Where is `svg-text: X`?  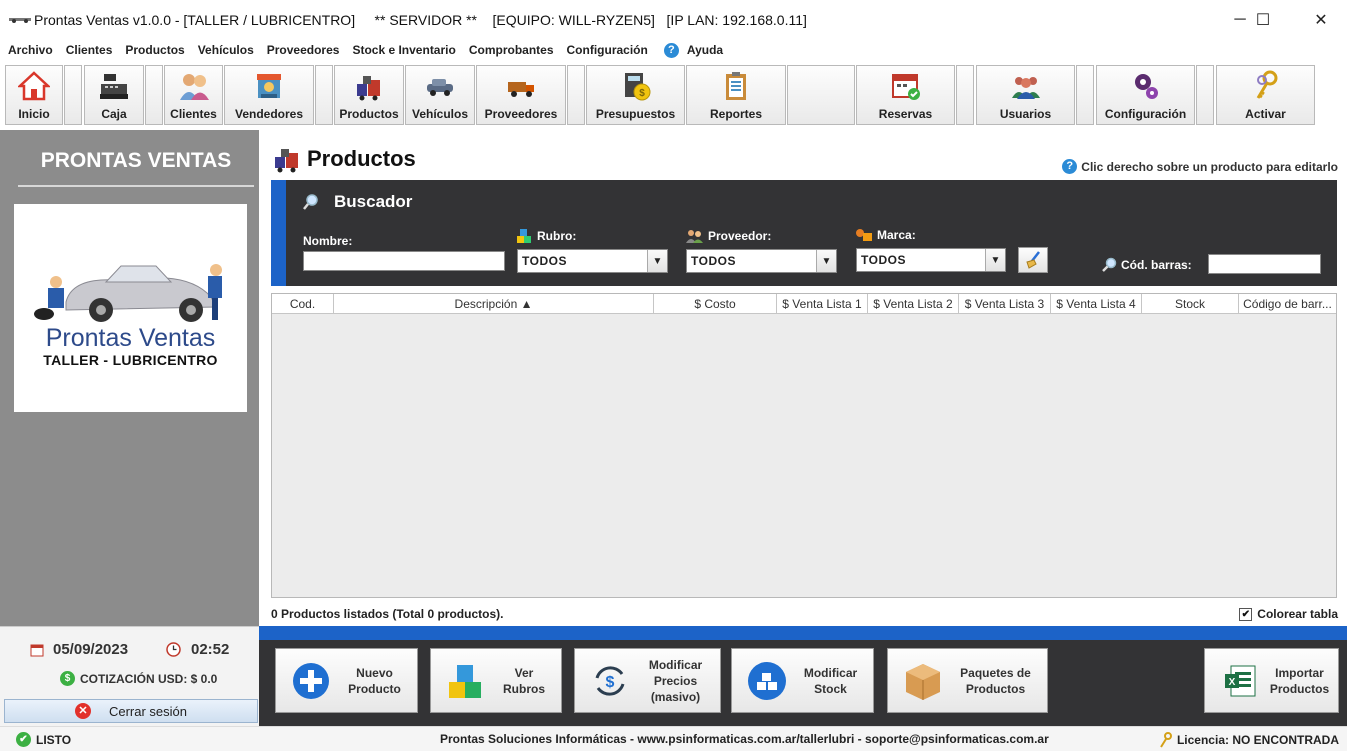
svg-text: X is located at coordinates (1232, 682).